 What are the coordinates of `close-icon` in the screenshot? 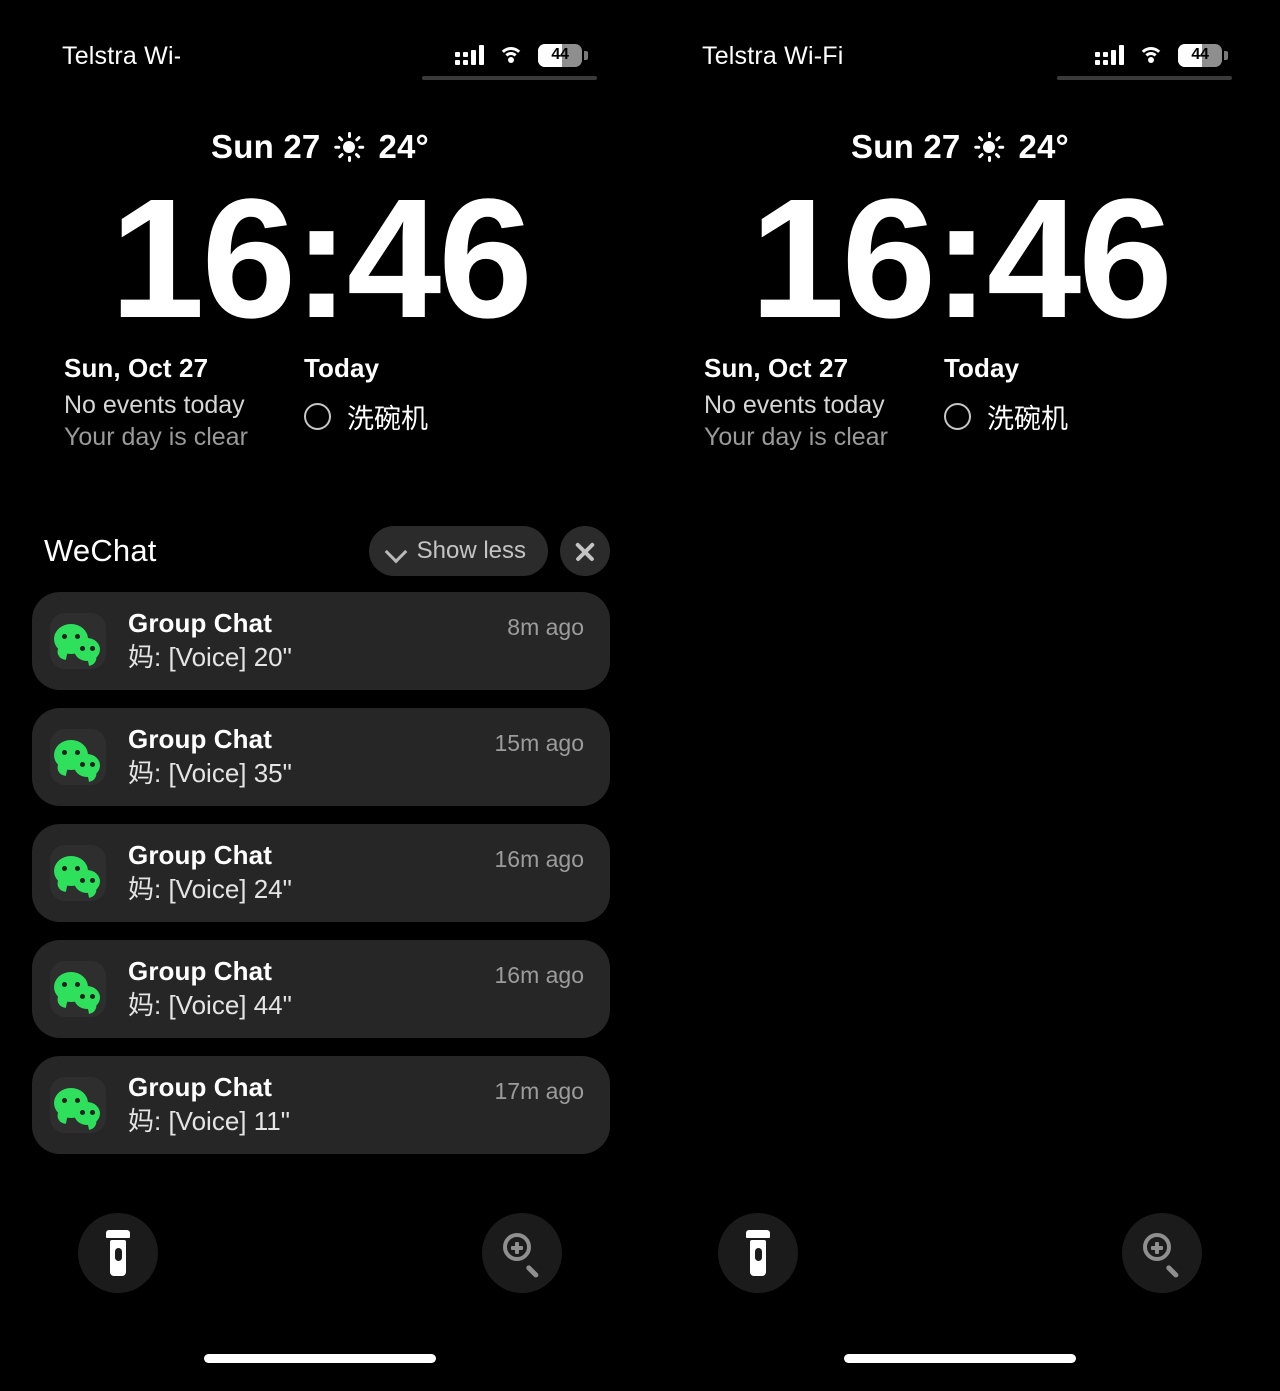 It's located at (585, 551).